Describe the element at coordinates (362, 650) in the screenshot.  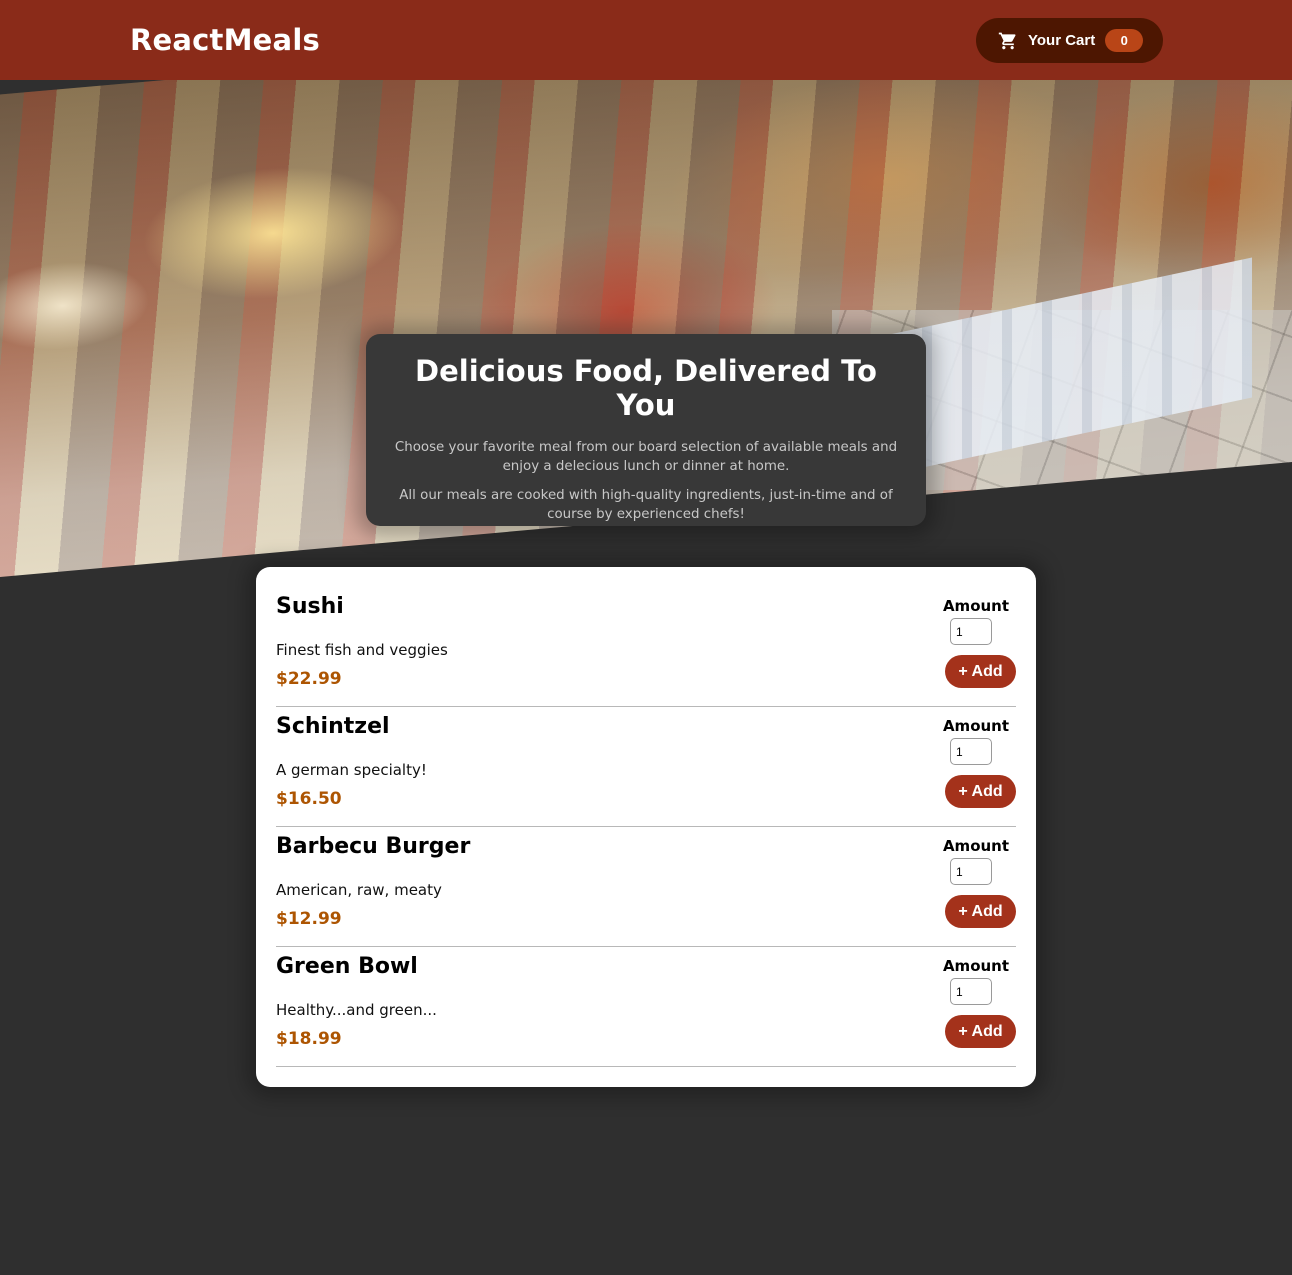
I see `meal-description: Finest fish and veggies` at that location.